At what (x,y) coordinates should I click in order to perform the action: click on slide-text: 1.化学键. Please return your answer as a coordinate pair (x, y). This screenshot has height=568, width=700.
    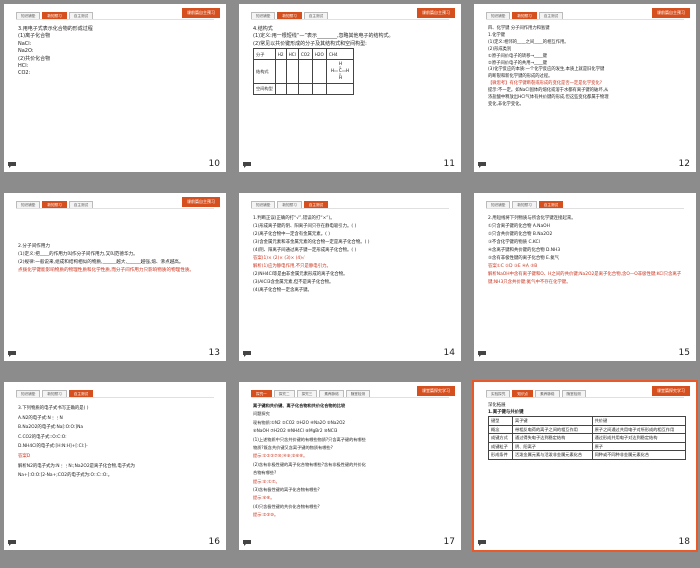
    Looking at the image, I should click on (496, 35).